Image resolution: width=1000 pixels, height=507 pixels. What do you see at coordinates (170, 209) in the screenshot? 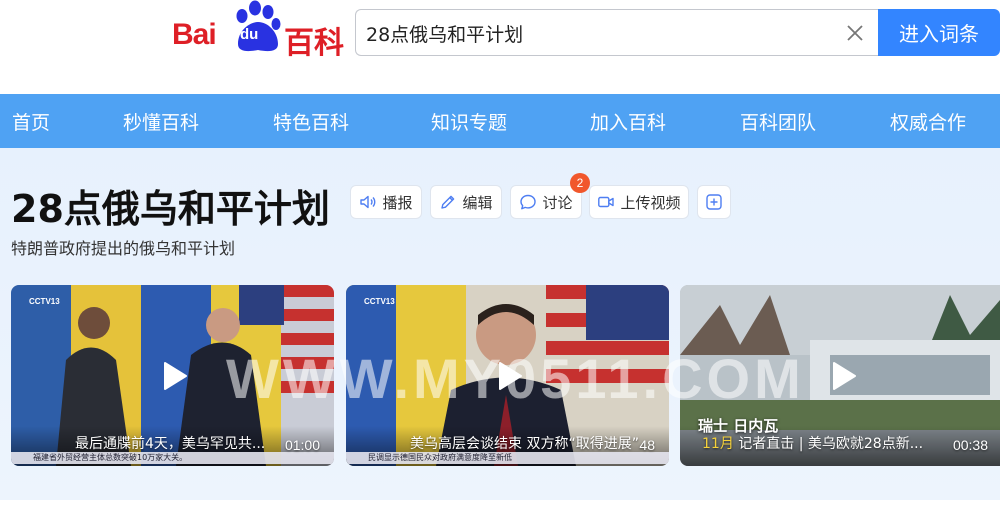
I see `entry-title: 28点俄乌和平计划` at bounding box center [170, 209].